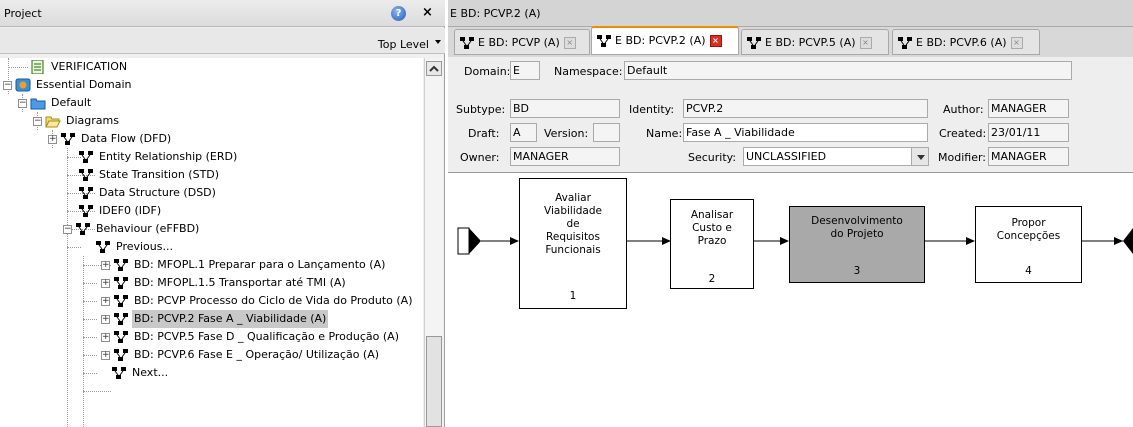 This screenshot has height=427, width=1133. I want to click on security-select: UNCLASSIFIED, so click(836, 156).